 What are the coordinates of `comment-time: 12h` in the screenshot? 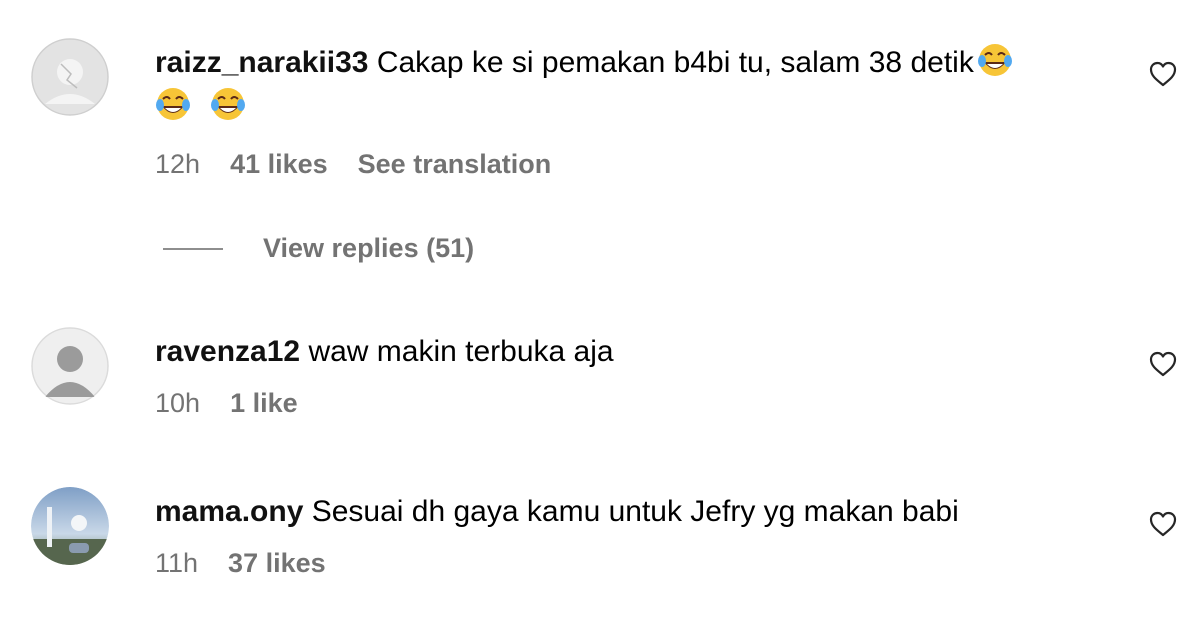 It's located at (177, 164).